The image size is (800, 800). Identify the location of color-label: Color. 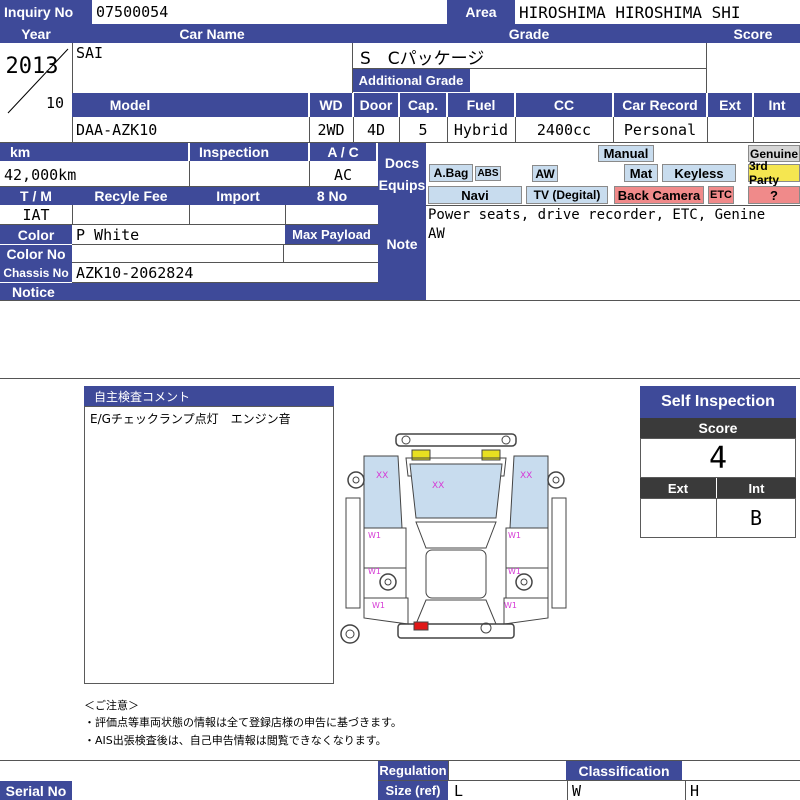
(36, 234).